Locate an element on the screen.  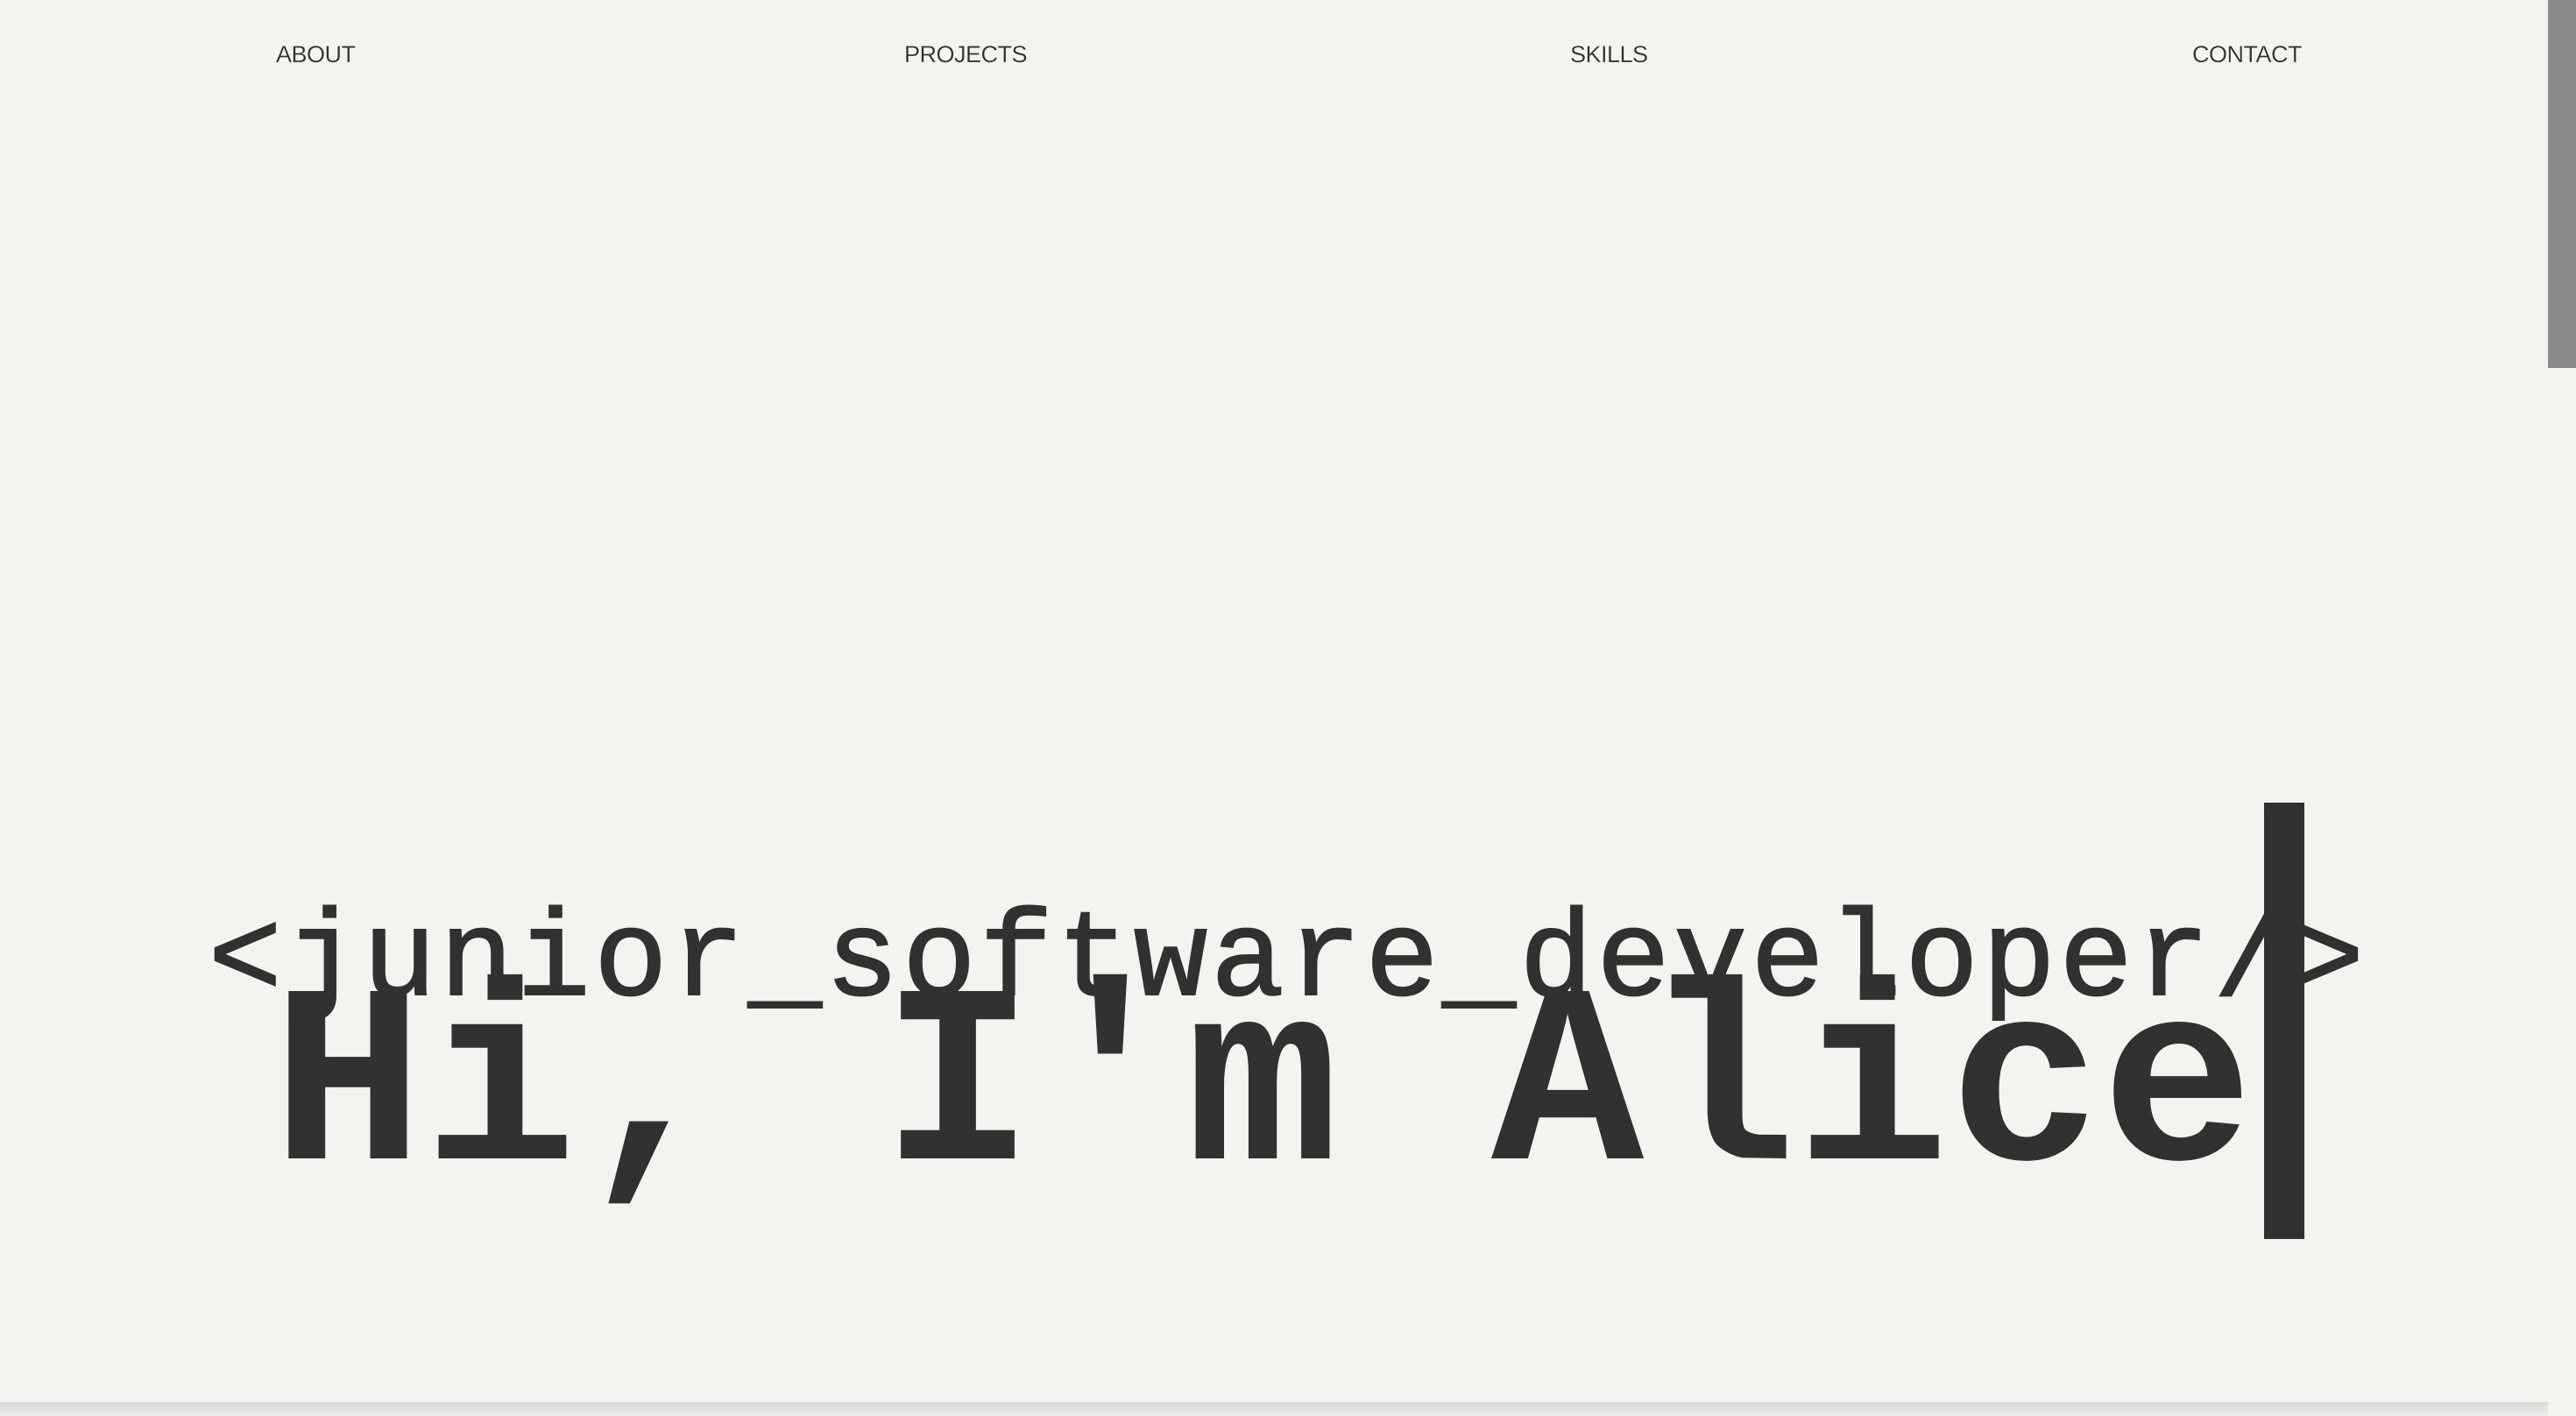
nav-link-contact: CONTACT is located at coordinates (2247, 54).